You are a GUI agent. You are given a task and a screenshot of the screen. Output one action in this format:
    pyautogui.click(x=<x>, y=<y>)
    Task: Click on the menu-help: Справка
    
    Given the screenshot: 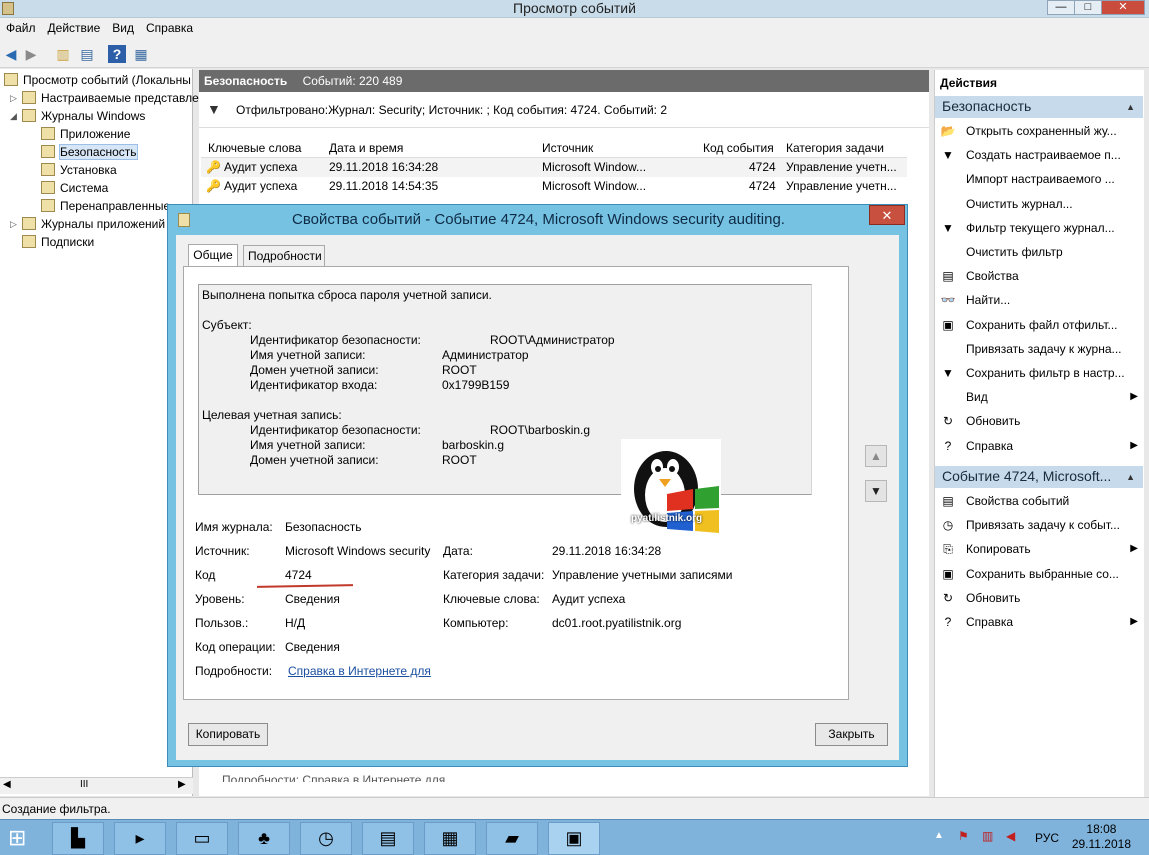 What is the action you would take?
    pyautogui.click(x=169, y=28)
    